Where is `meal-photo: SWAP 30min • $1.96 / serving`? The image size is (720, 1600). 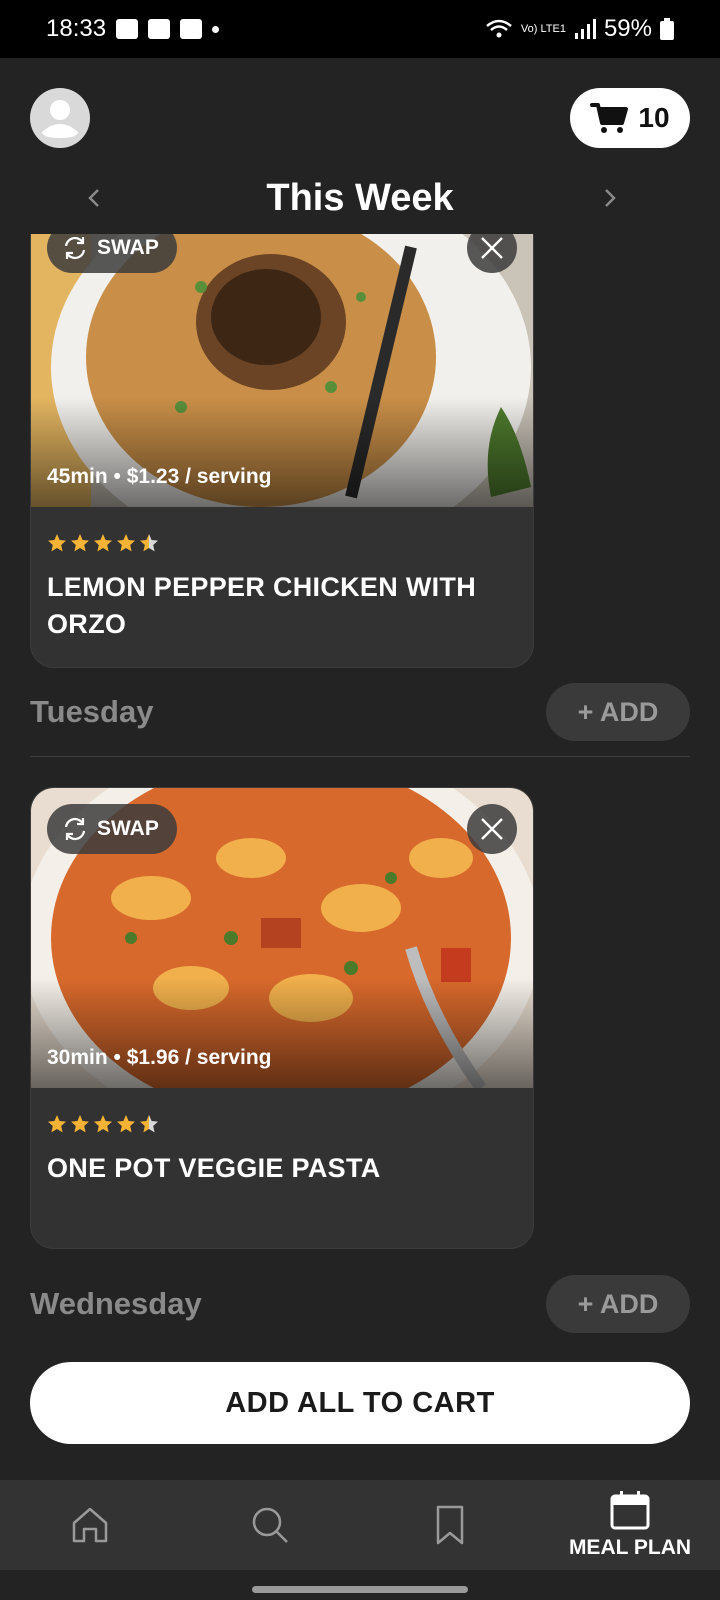
meal-photo: SWAP 30min • $1.96 / serving is located at coordinates (282, 938).